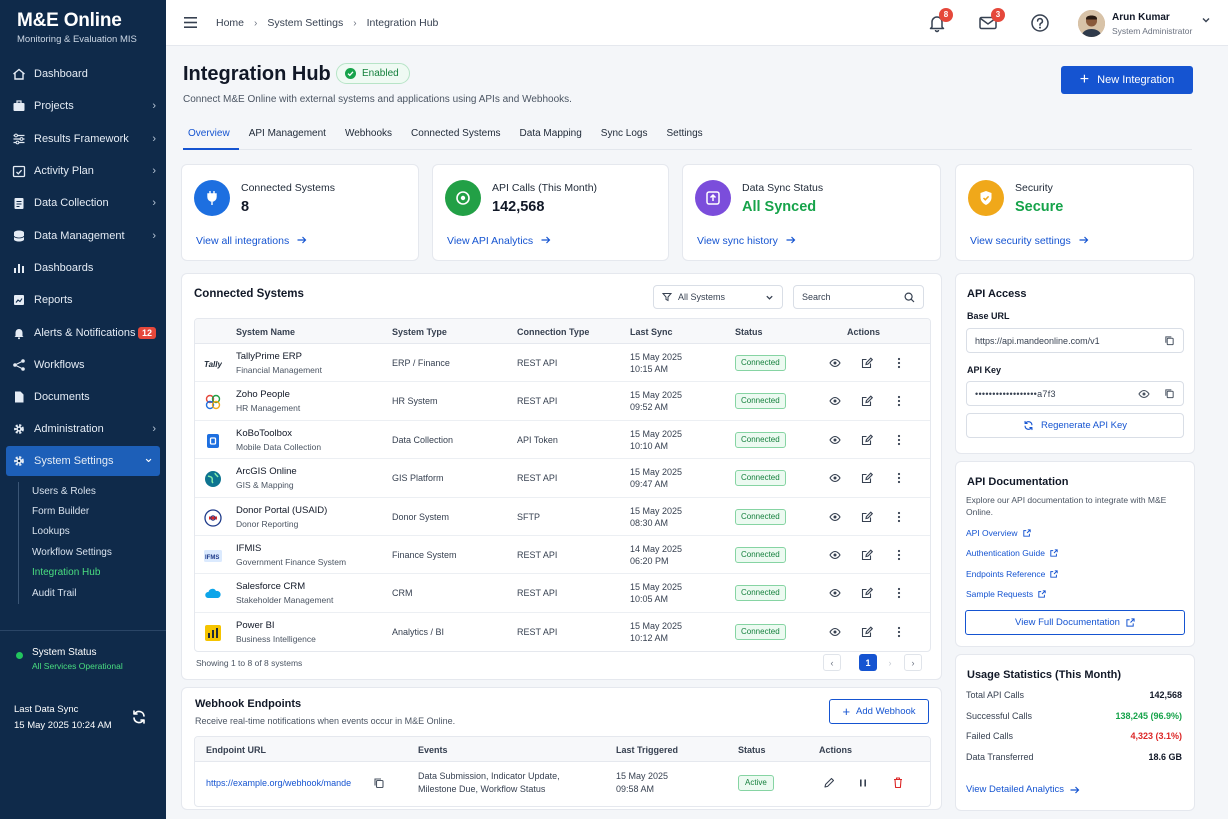  What do you see at coordinates (913, 662) in the screenshot?
I see `pagination-next: ›` at bounding box center [913, 662].